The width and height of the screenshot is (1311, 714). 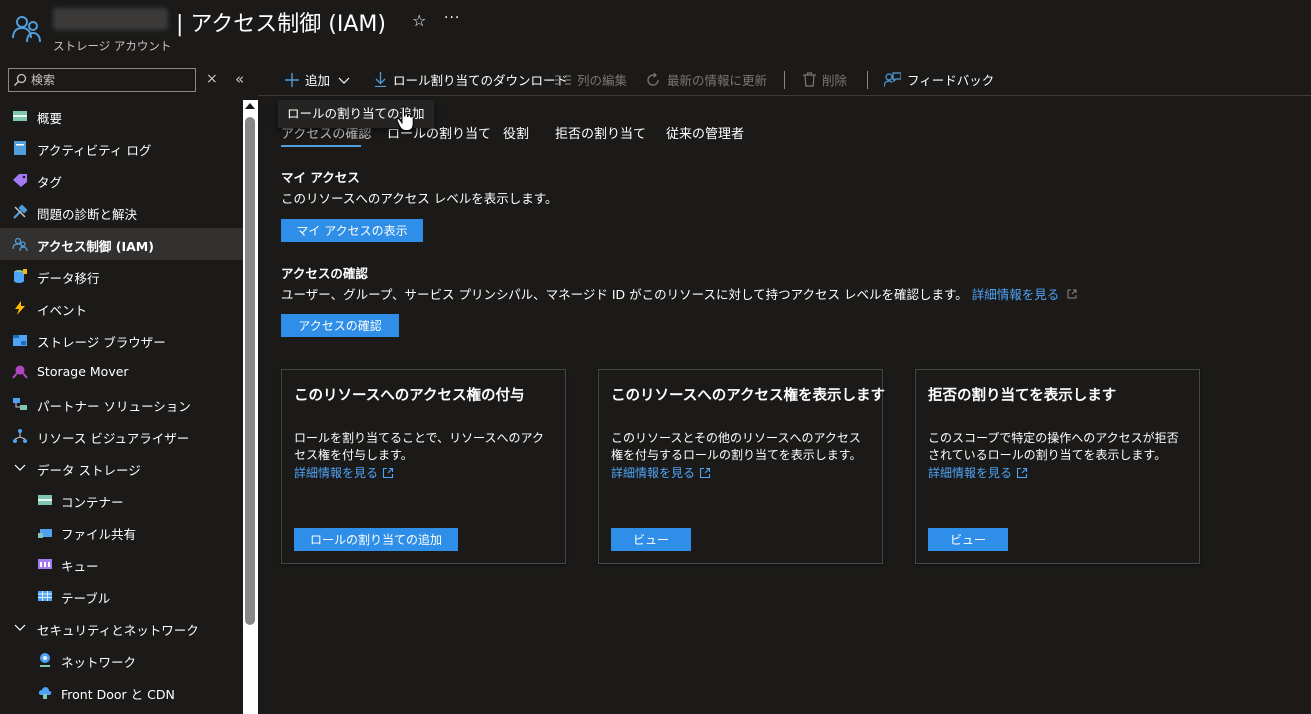 I want to click on tag-icon, so click(x=20, y=180).